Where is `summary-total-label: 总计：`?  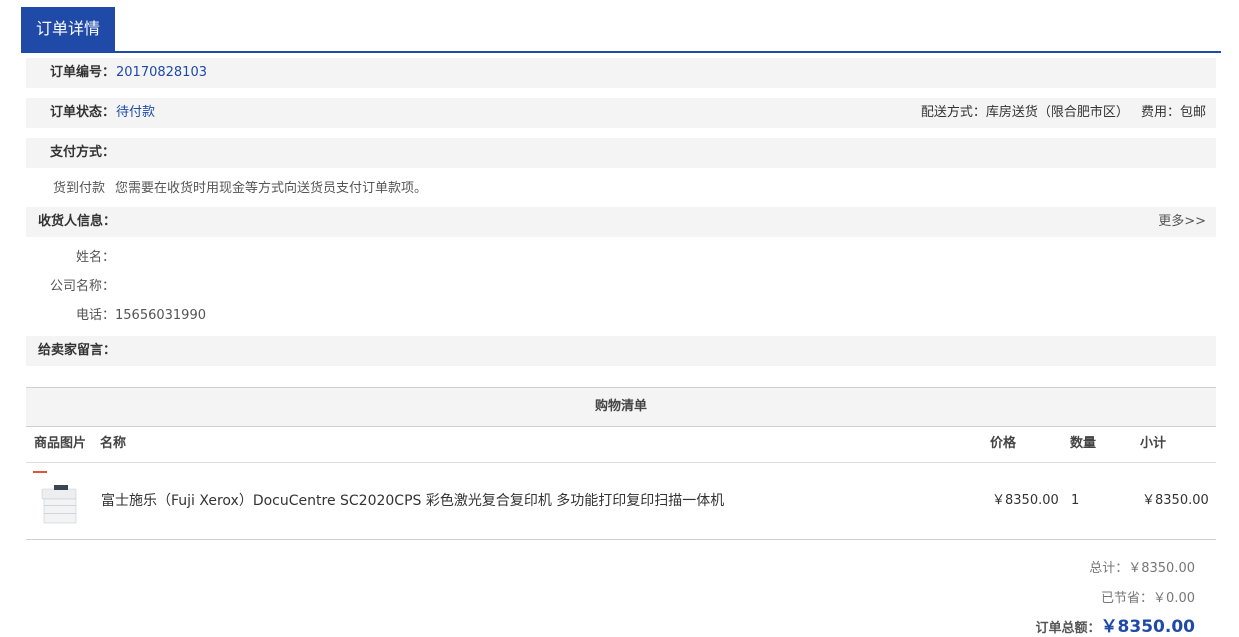
summary-total-label: 总计： is located at coordinates (1109, 568).